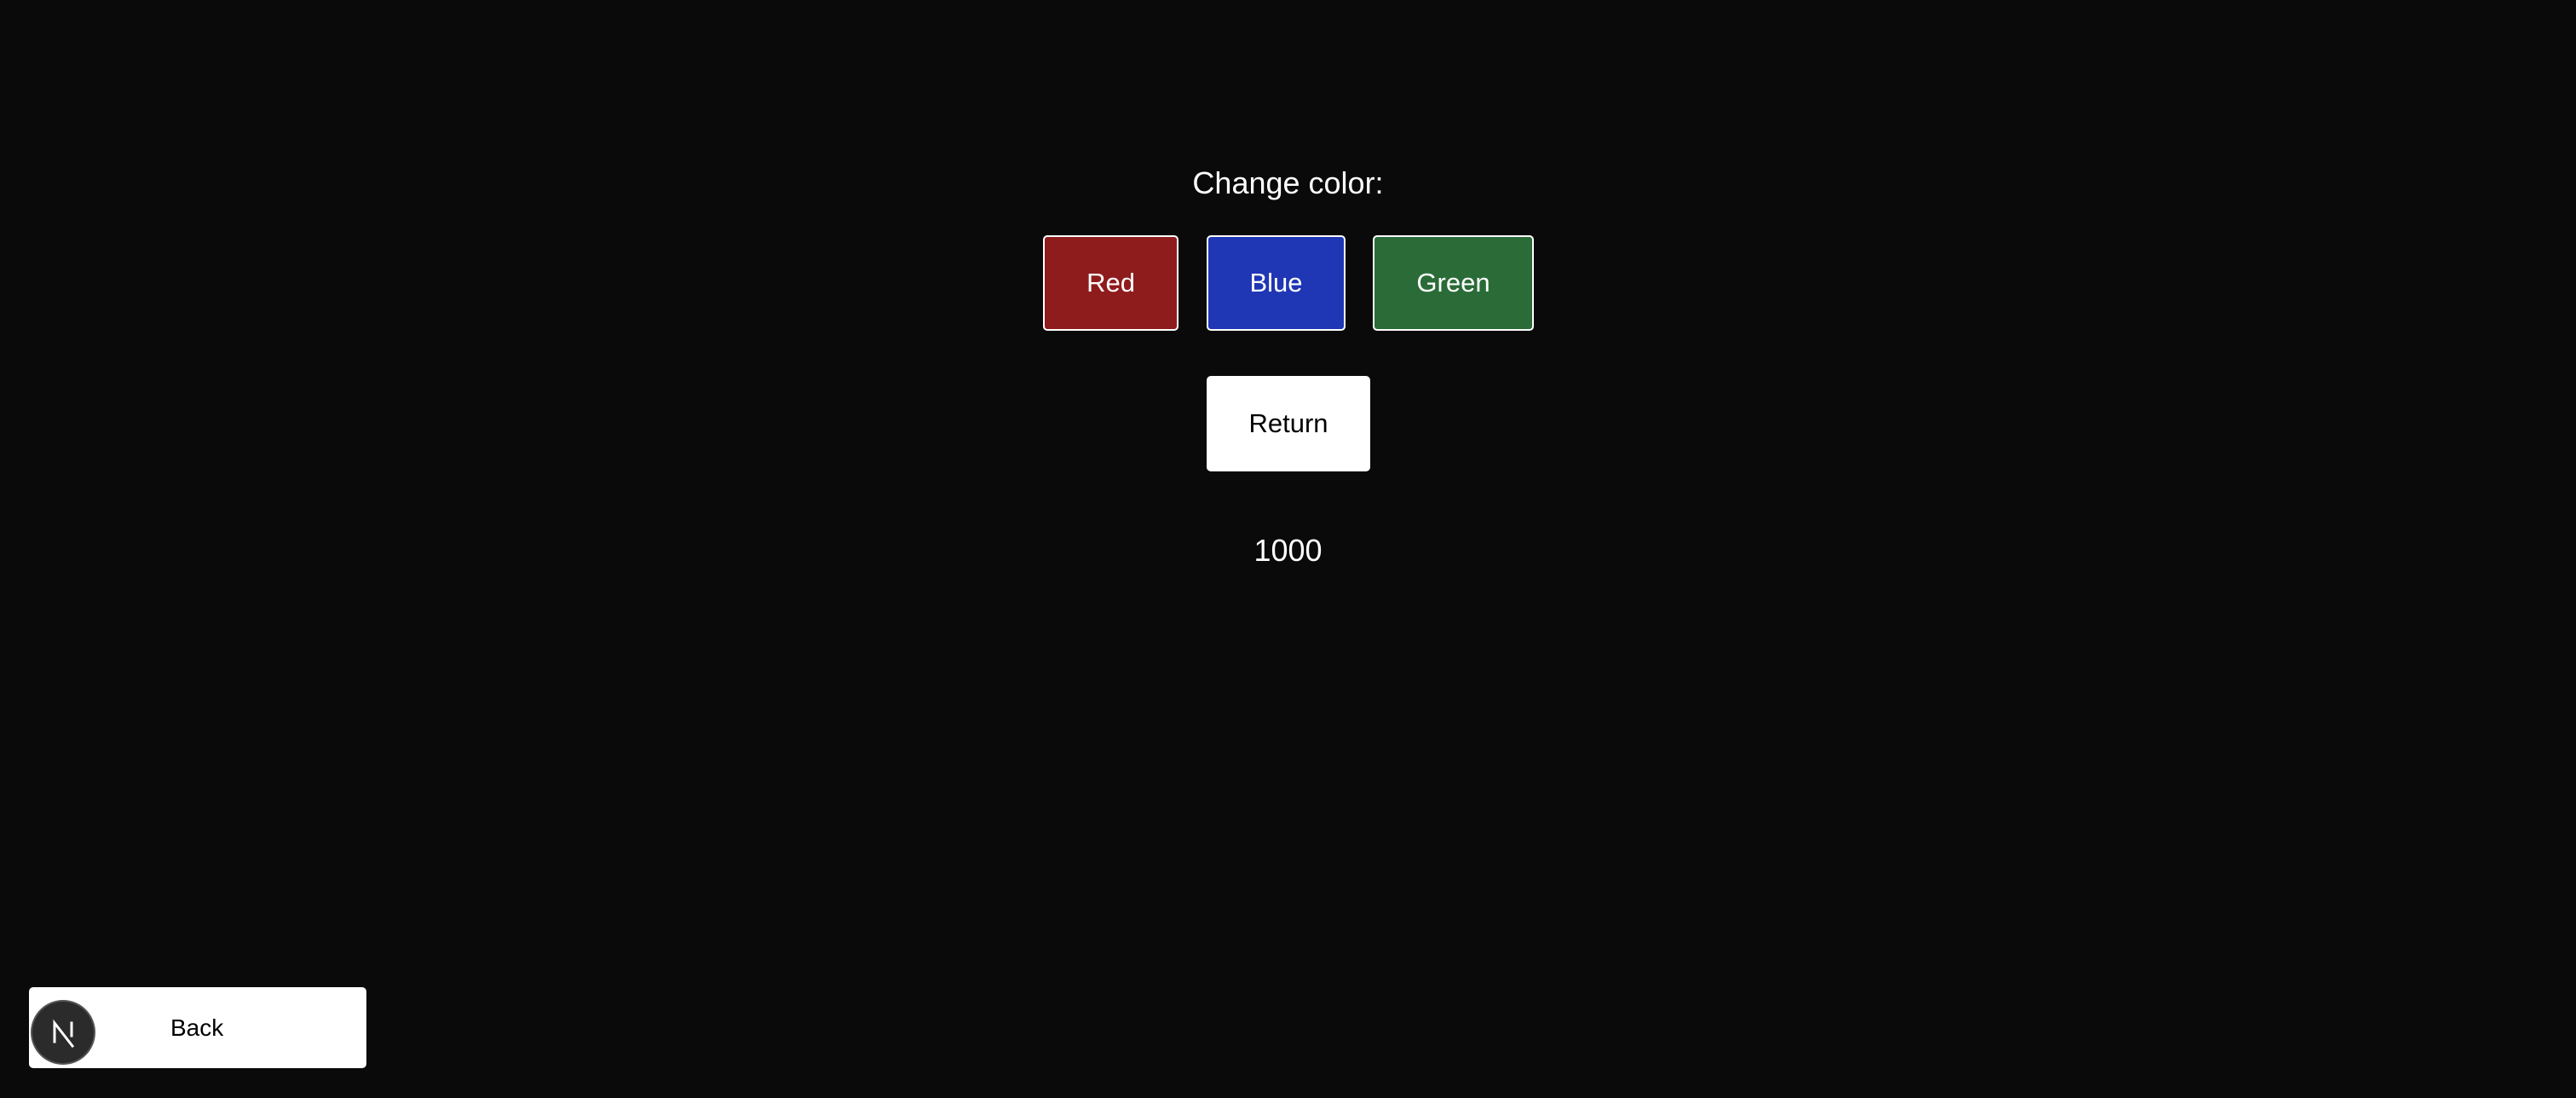 The height and width of the screenshot is (1098, 2576). I want to click on red-button: Red, so click(1111, 283).